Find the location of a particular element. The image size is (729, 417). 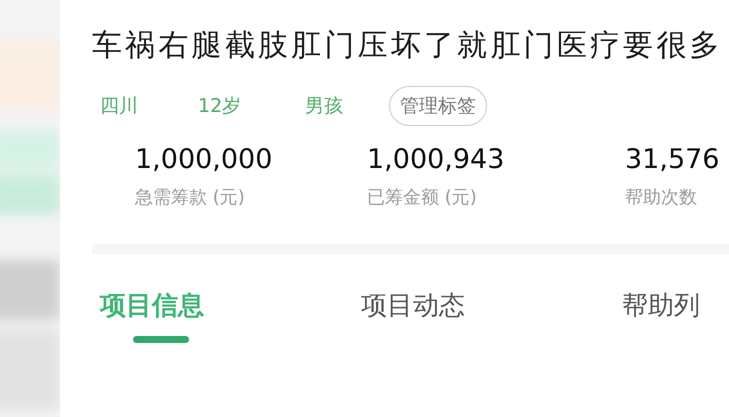

tab: 帮助列 is located at coordinates (661, 306).